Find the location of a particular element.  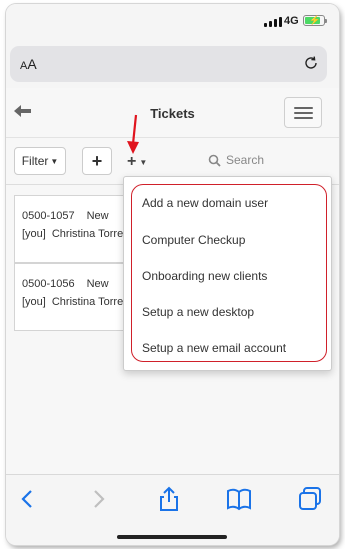

search-icon is located at coordinates (214, 160).